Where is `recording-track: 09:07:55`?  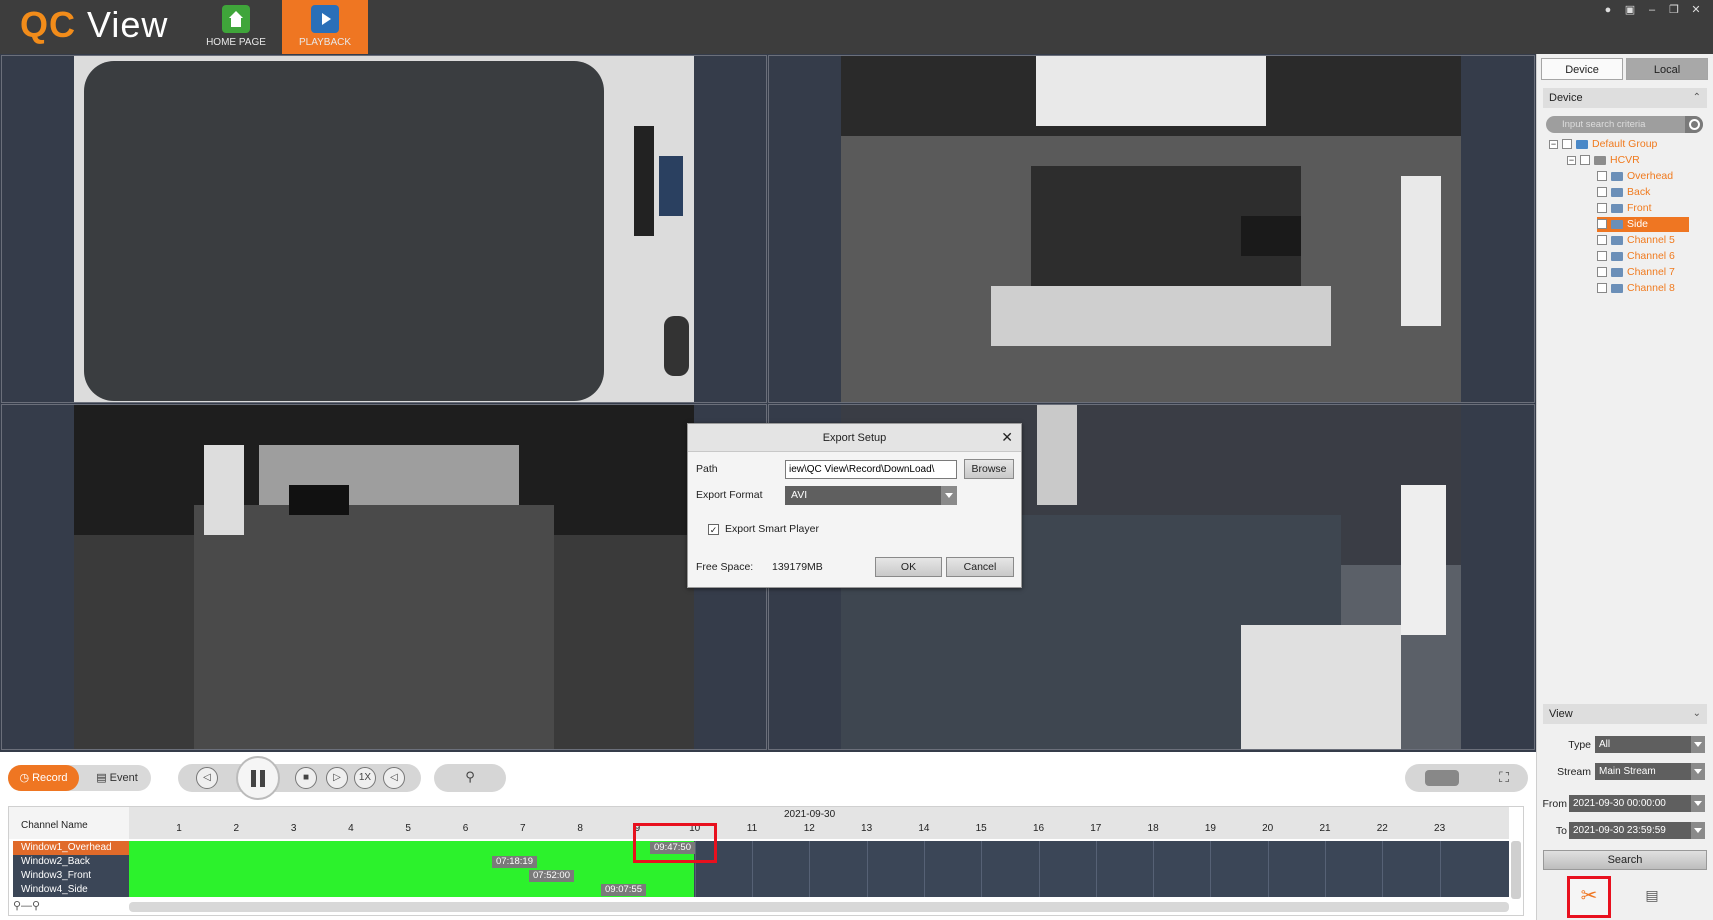
recording-track: 09:07:55 is located at coordinates (819, 890).